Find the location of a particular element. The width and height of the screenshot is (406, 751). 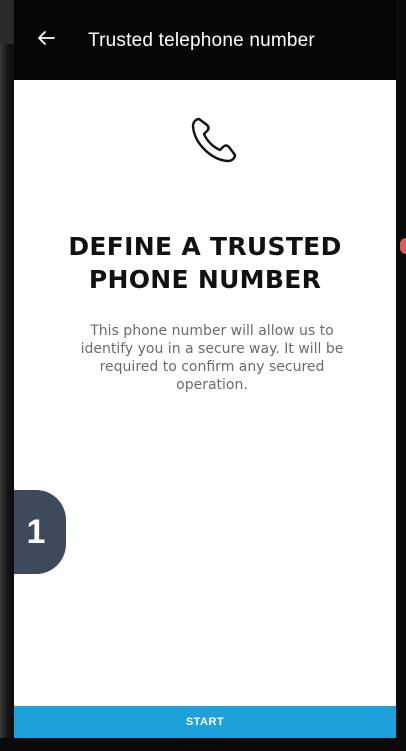

arrow-left-icon is located at coordinates (46, 38).